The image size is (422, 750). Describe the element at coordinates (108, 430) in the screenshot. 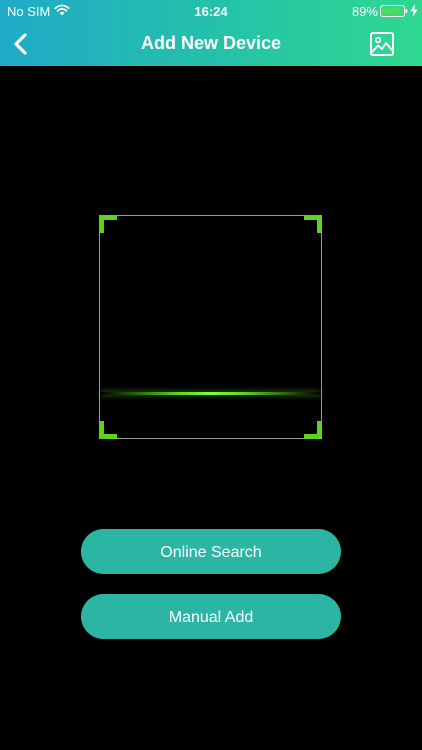

I see `scan-corner-bottom-left` at that location.